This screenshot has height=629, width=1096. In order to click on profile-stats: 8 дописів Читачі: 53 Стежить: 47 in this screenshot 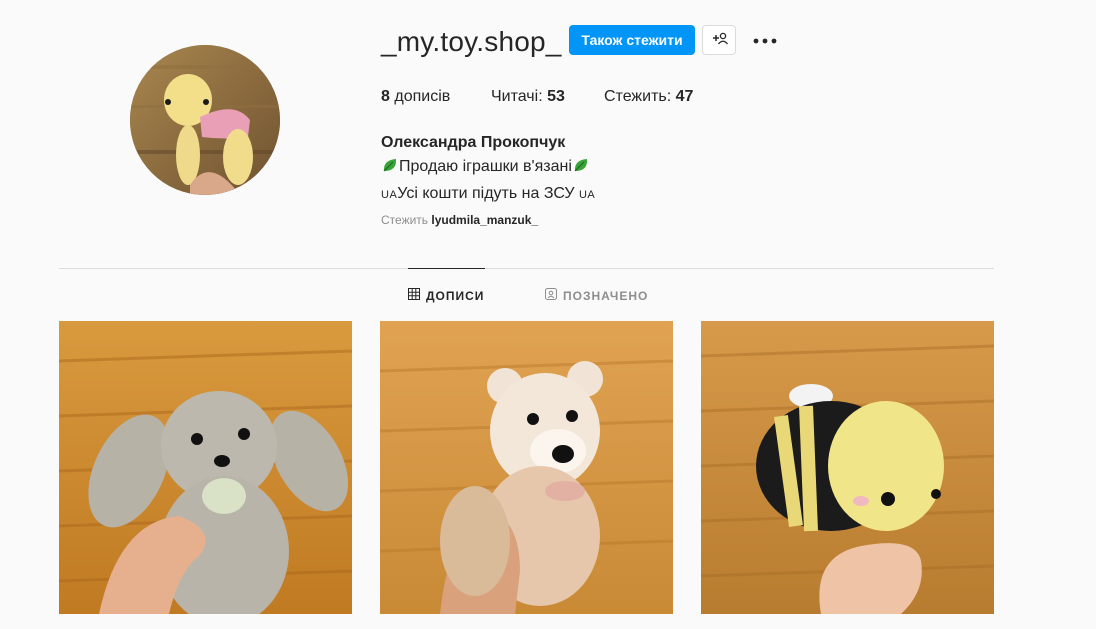, I will do `click(537, 97)`.